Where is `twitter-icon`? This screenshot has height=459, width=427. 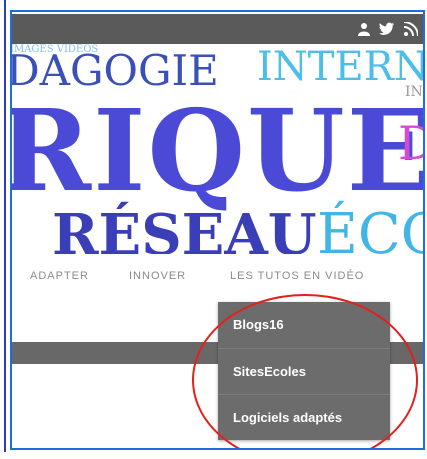
twitter-icon is located at coordinates (387, 31).